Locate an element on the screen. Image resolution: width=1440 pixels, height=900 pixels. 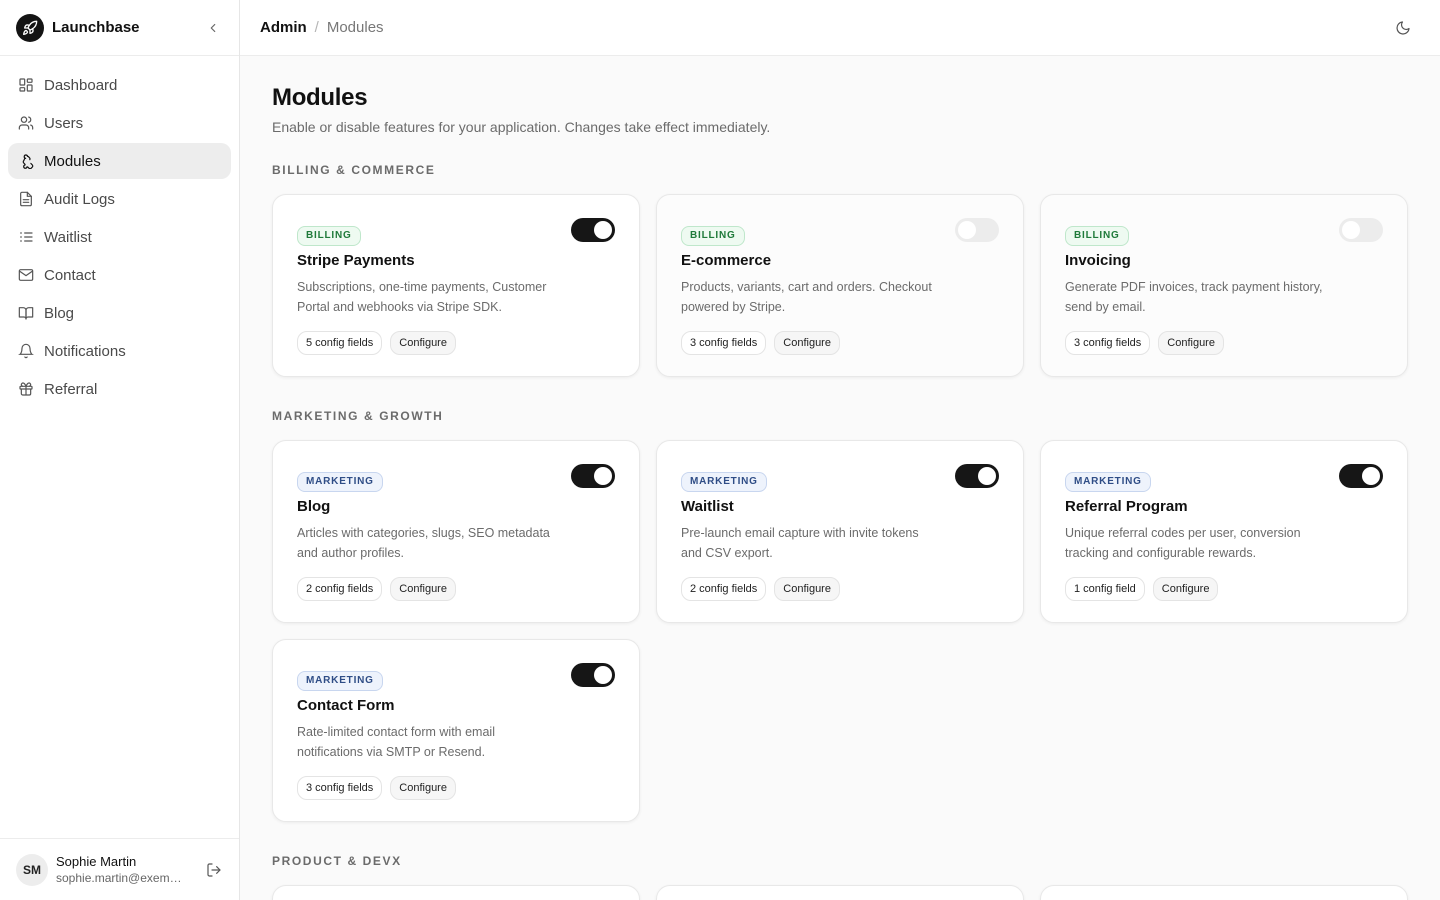
sidebar-item-referral: Referral is located at coordinates (119, 389).